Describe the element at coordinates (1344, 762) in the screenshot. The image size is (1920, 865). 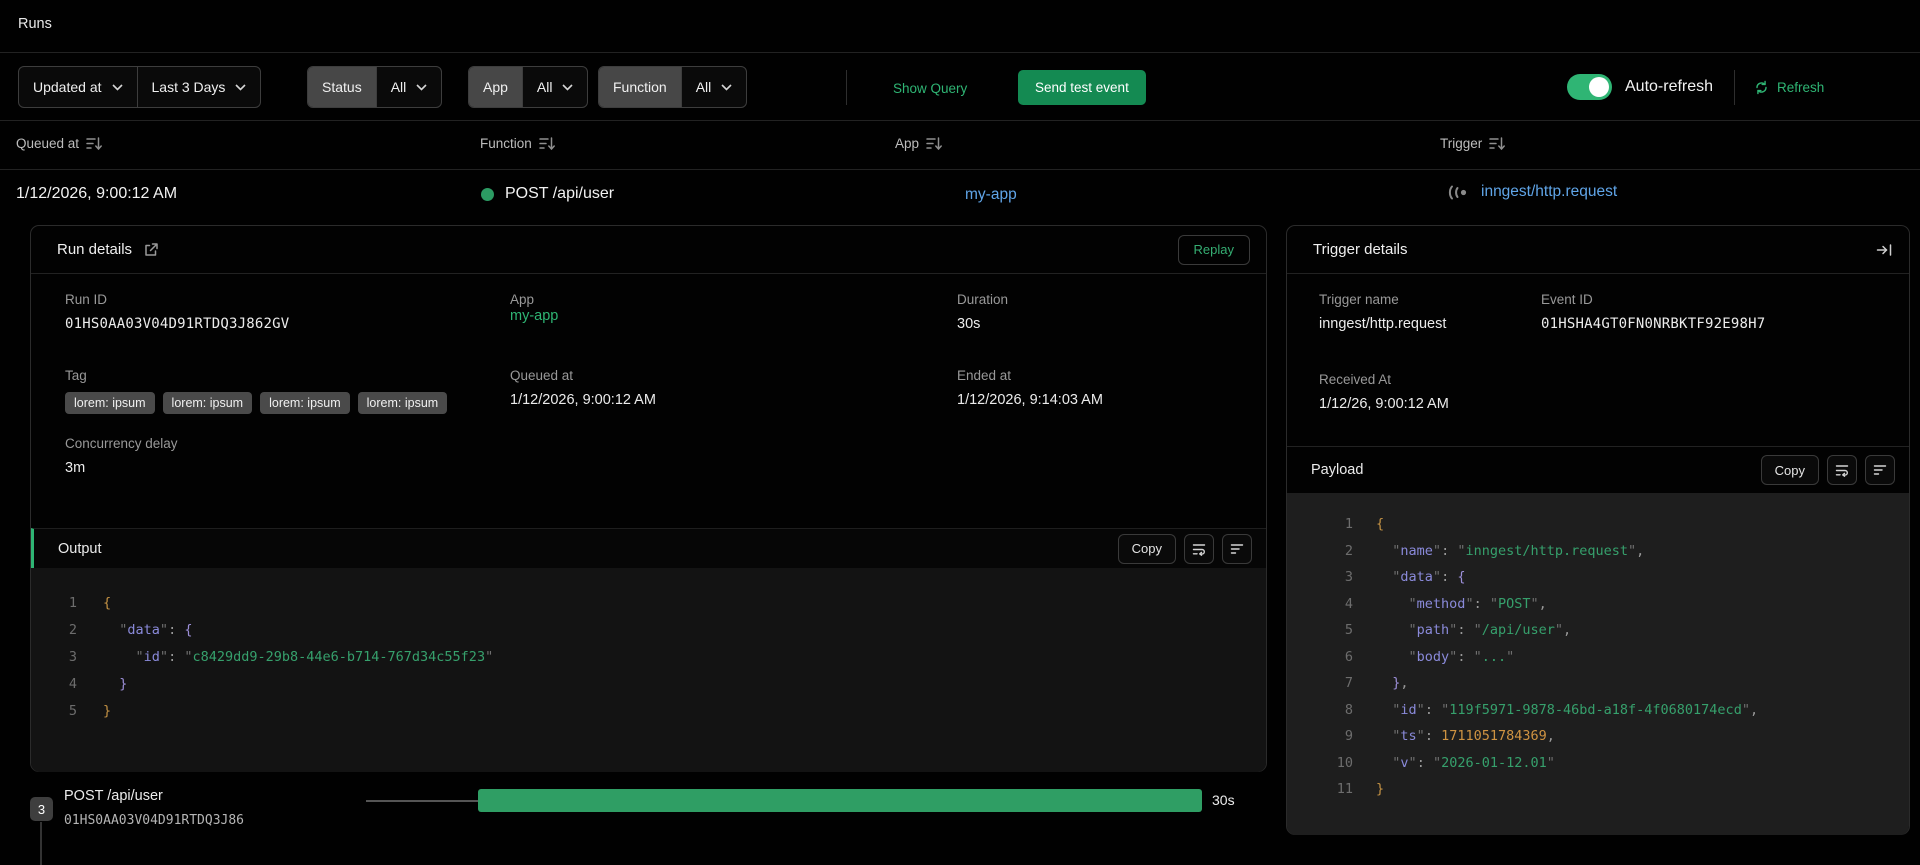
I see `line-number: 10` at that location.